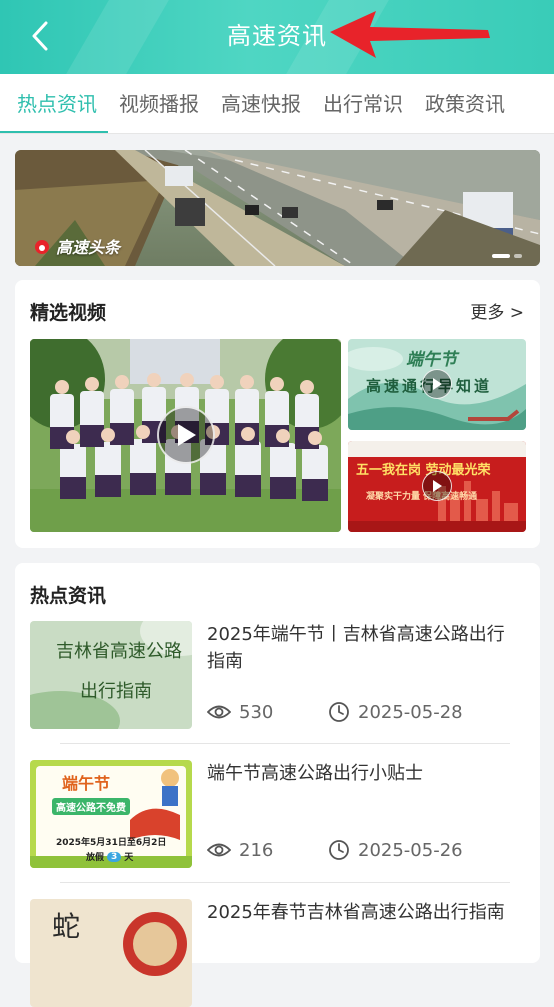  I want to click on view-count: 216, so click(267, 850).